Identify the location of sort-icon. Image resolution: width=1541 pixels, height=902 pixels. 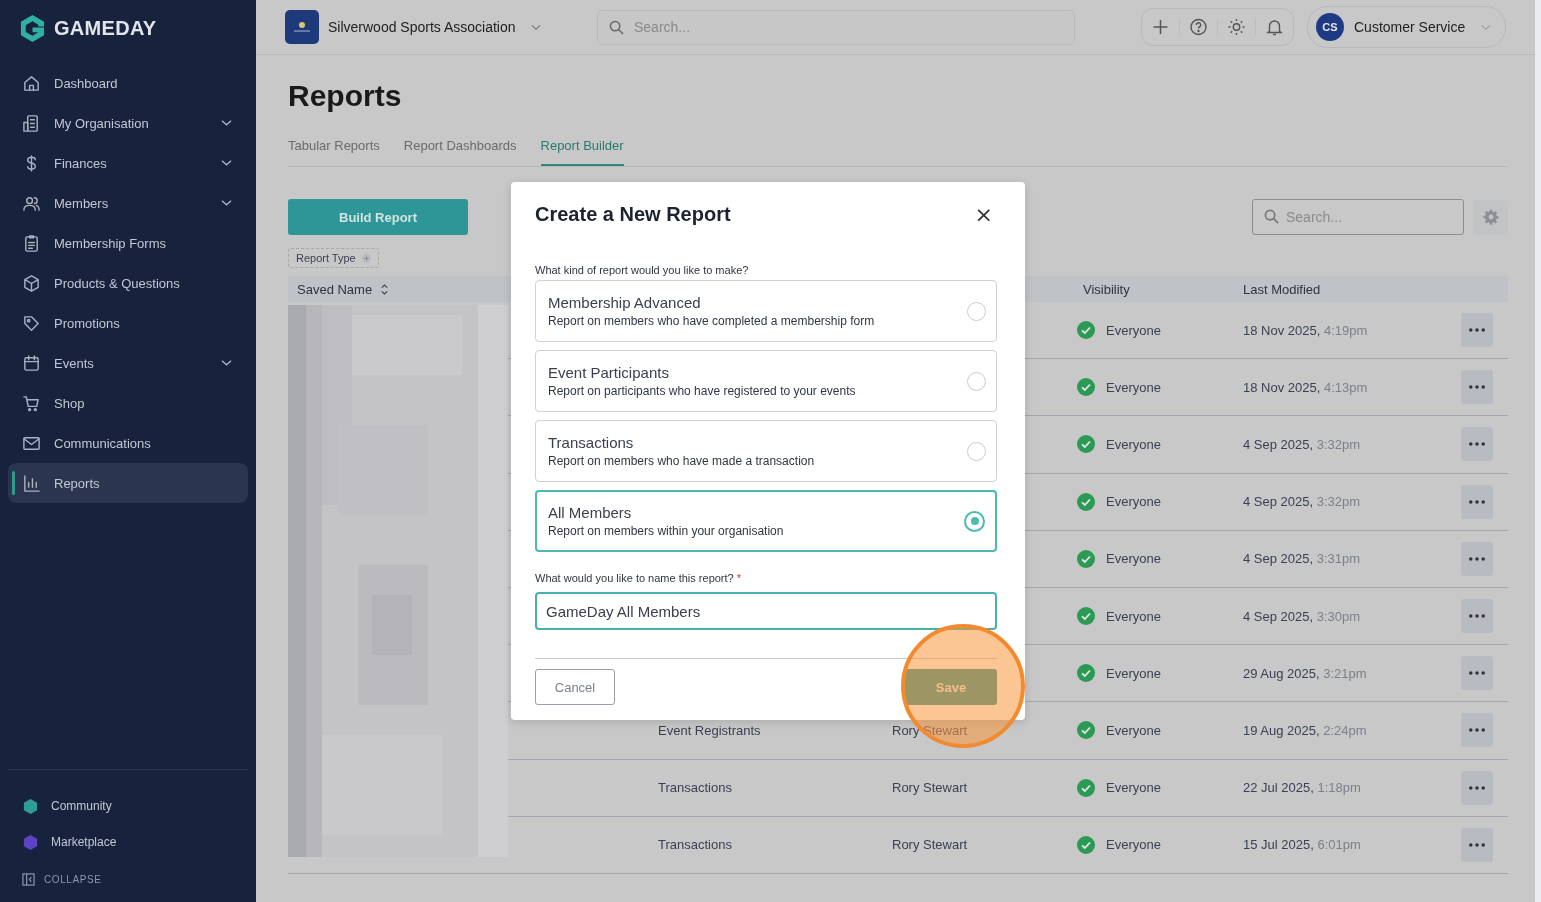
(385, 289).